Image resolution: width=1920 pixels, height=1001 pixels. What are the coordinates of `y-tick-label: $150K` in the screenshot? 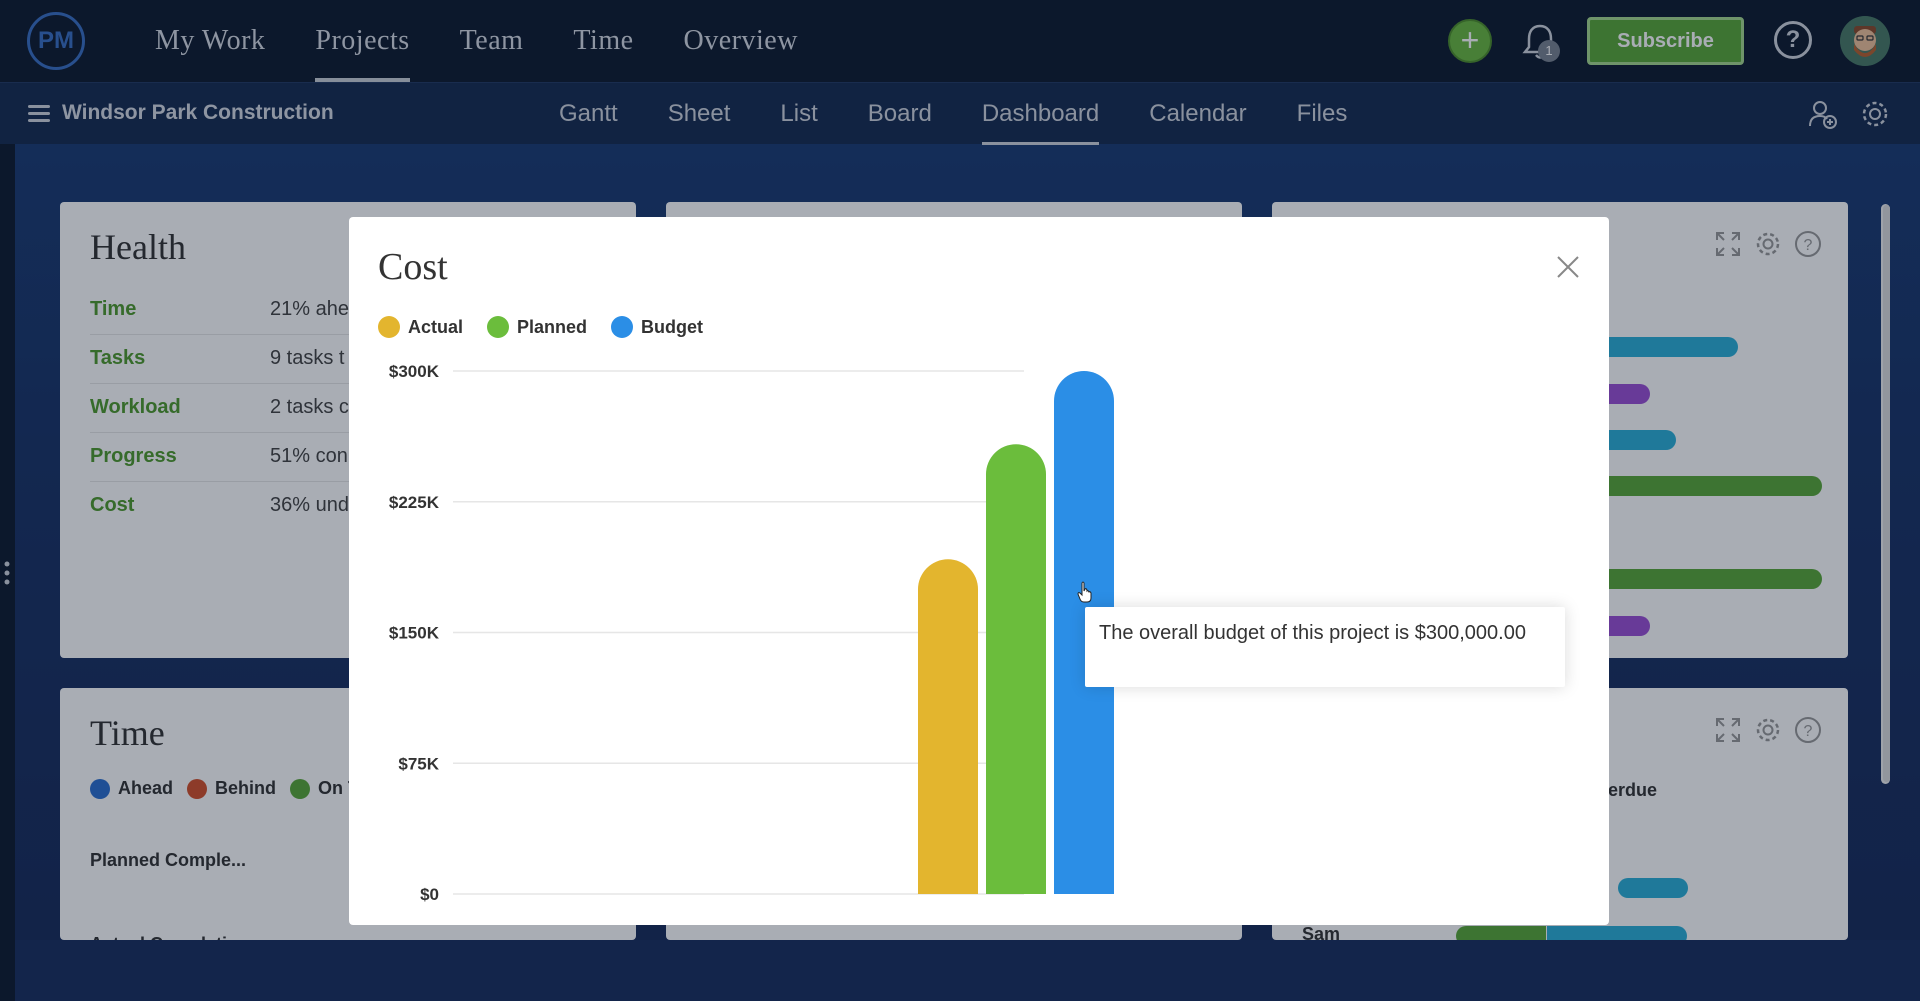 It's located at (414, 633).